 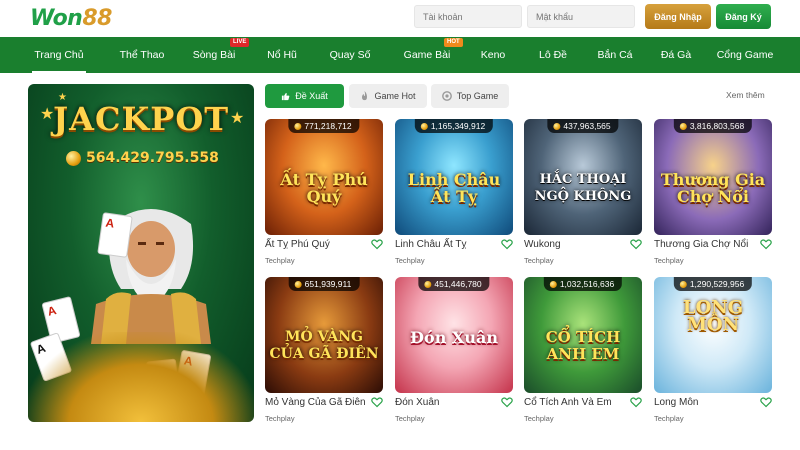 I want to click on jackpot-pill: 1,032,516,636, so click(x=583, y=284).